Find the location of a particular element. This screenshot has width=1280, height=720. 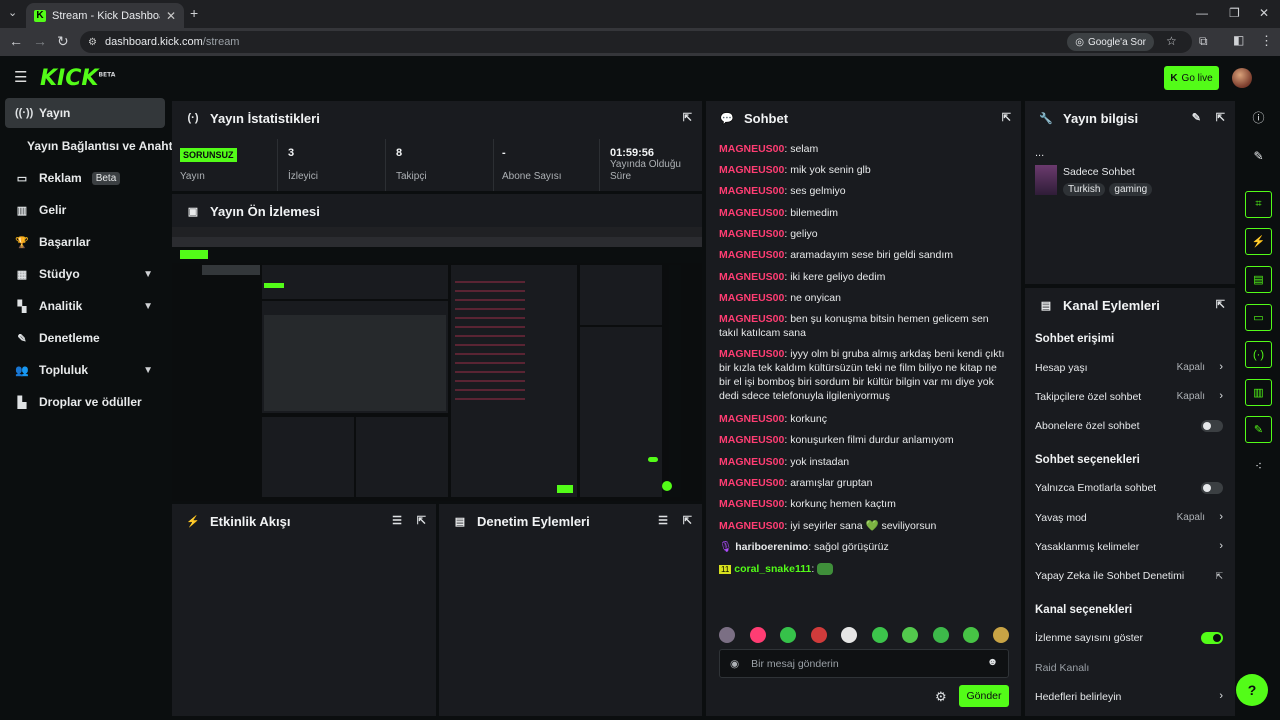

sidebar-item-stream-key: Yayın Bağlantısı ve Anahtarı is located at coordinates (96, 146).